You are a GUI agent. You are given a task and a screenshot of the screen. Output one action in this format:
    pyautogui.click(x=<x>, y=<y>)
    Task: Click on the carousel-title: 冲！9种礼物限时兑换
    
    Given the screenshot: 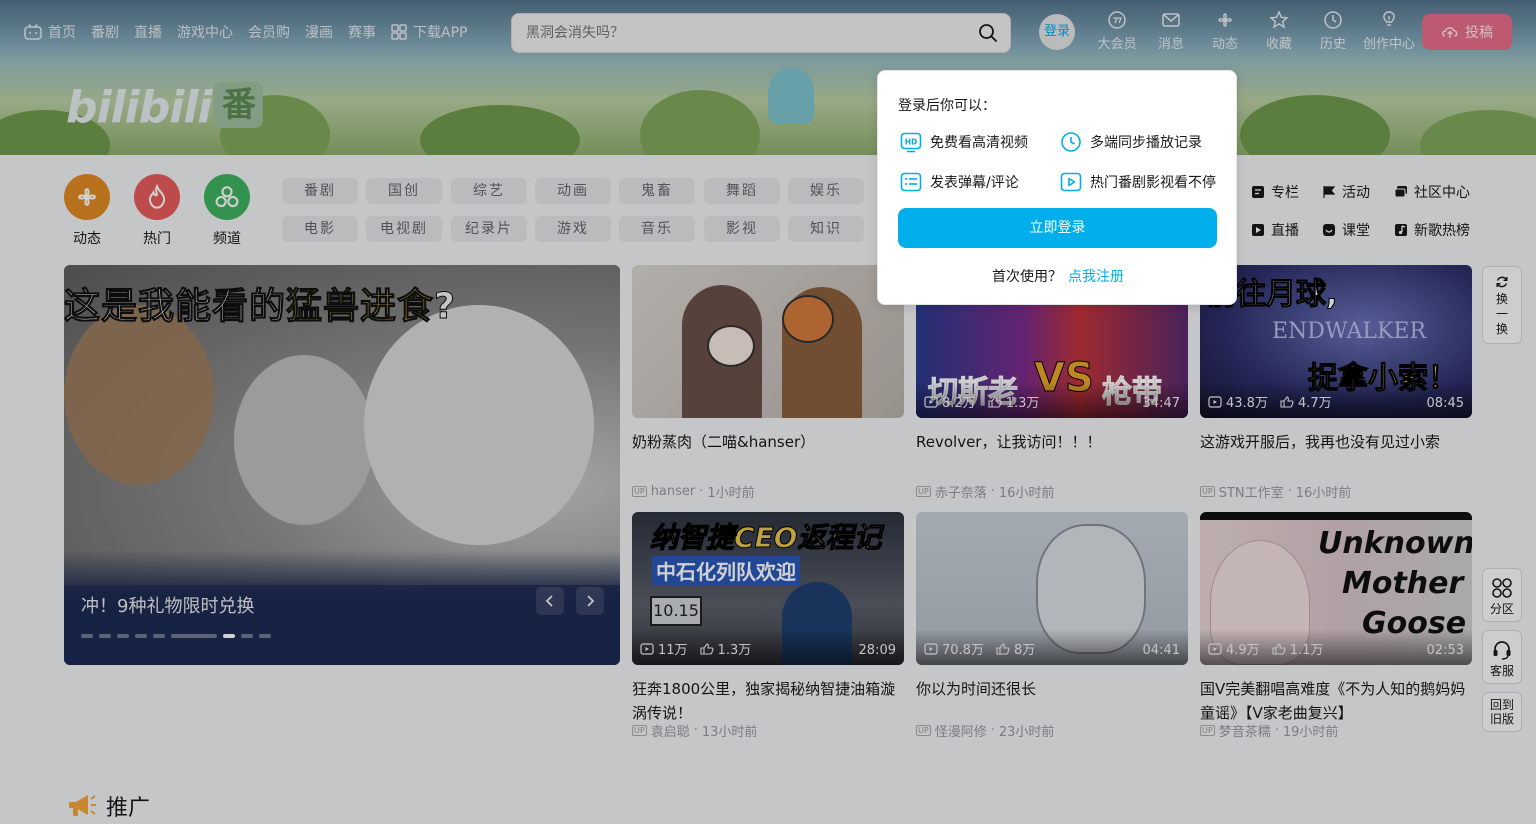 What is the action you would take?
    pyautogui.click(x=167, y=605)
    